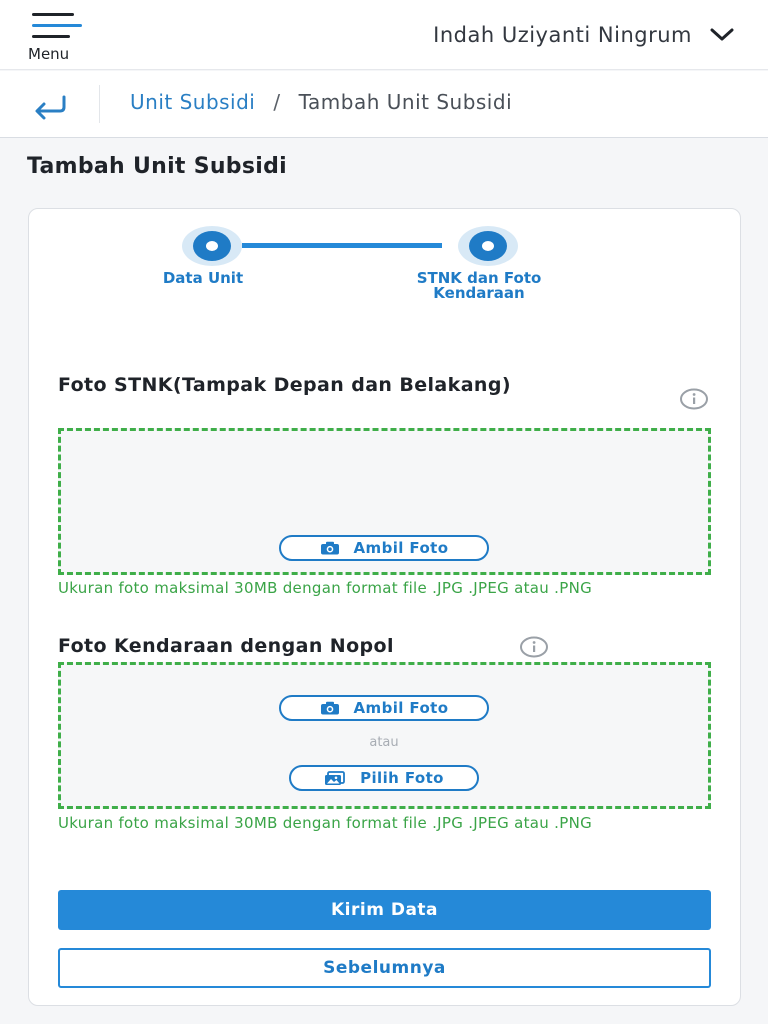  Describe the element at coordinates (384, 910) in the screenshot. I see `submit-button: Kirim Data` at that location.